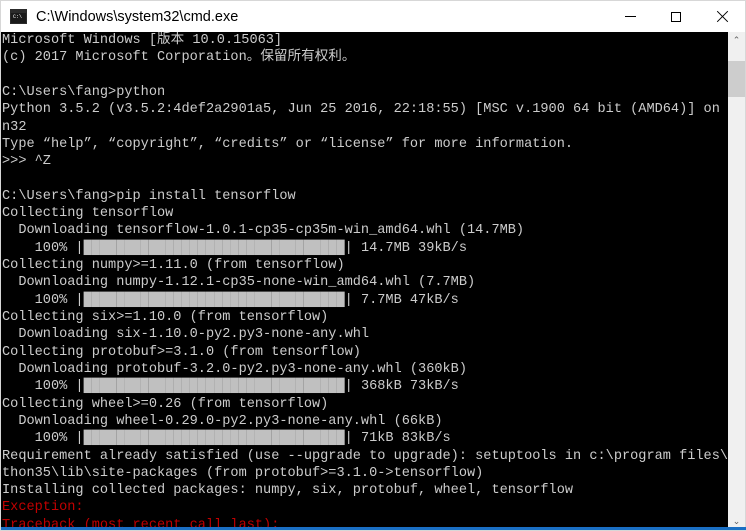 Image resolution: width=746 pixels, height=531 pixels. I want to click on console-line-segment: Exception:, so click(43, 508).